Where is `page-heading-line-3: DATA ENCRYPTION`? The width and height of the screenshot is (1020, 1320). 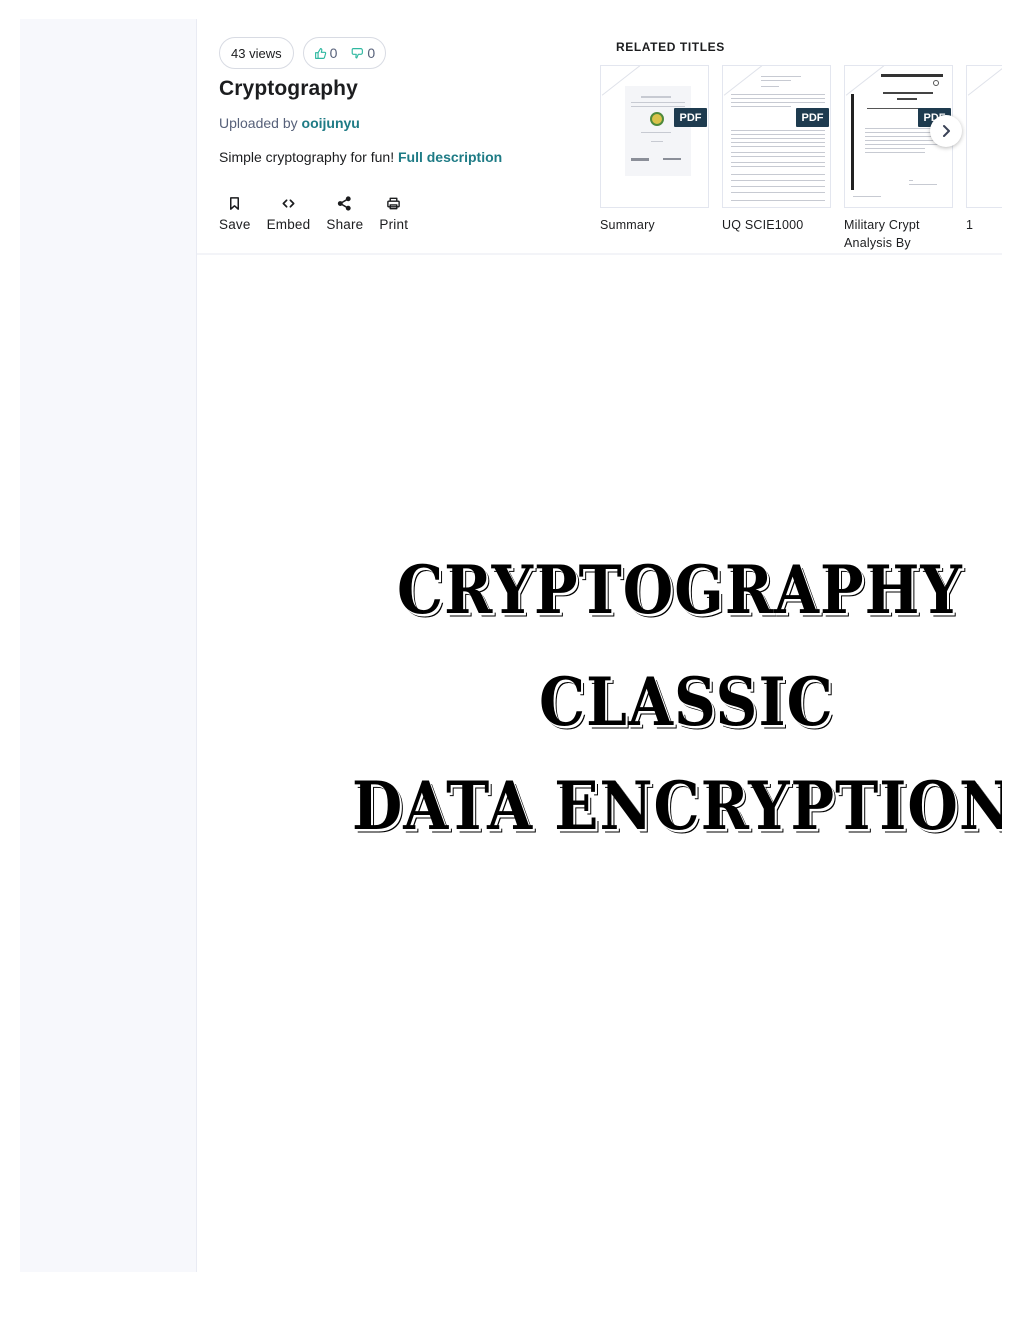
page-heading-line-3: DATA ENCRYPTION is located at coordinates (677, 806).